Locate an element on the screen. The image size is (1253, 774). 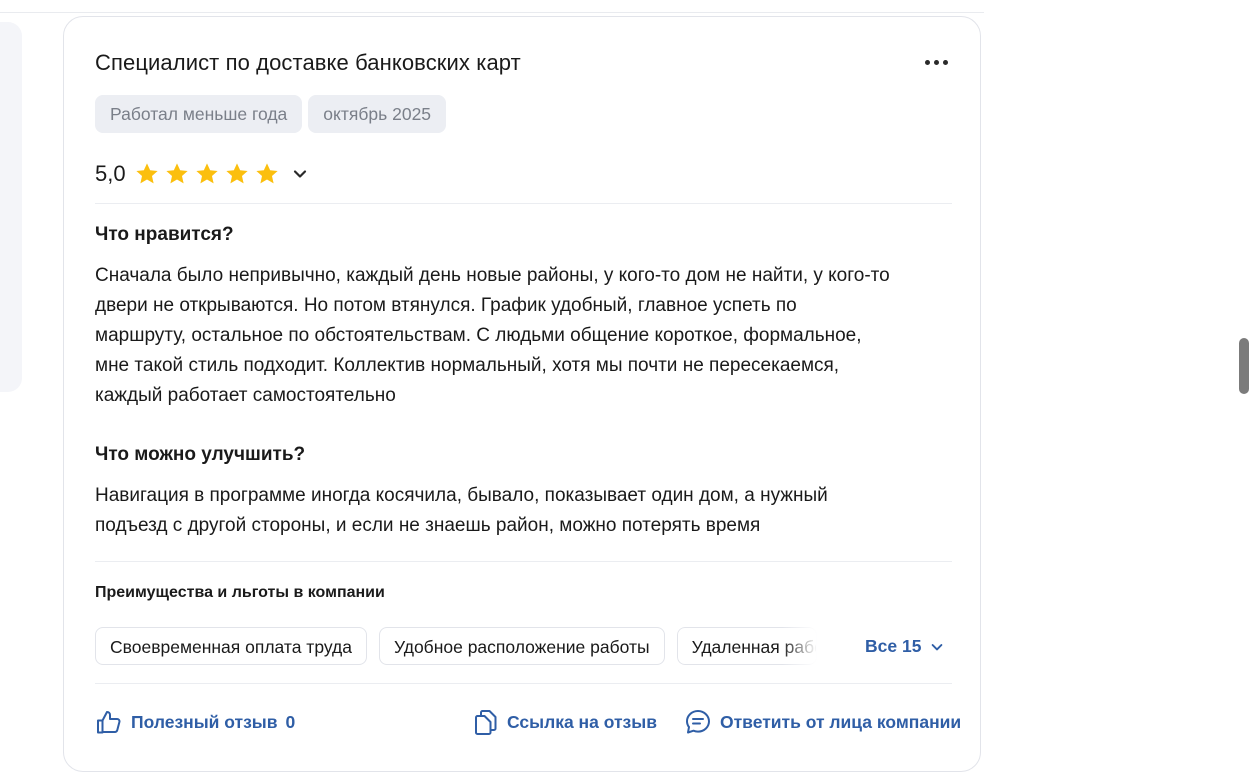
more-options-button is located at coordinates (936, 62).